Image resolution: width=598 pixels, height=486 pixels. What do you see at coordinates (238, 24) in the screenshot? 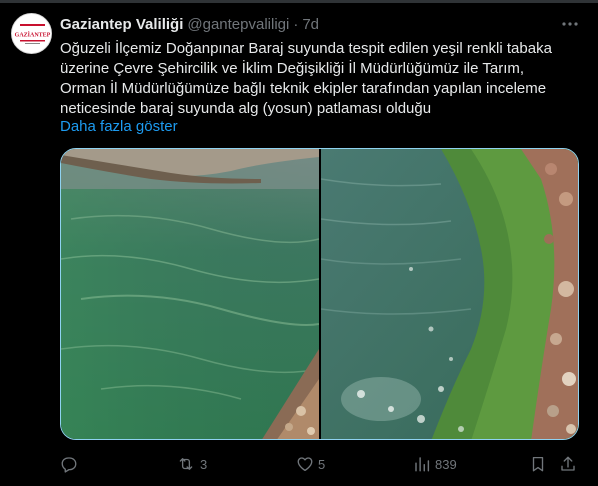
I see `author-handle: @gantepvaliligi` at bounding box center [238, 24].